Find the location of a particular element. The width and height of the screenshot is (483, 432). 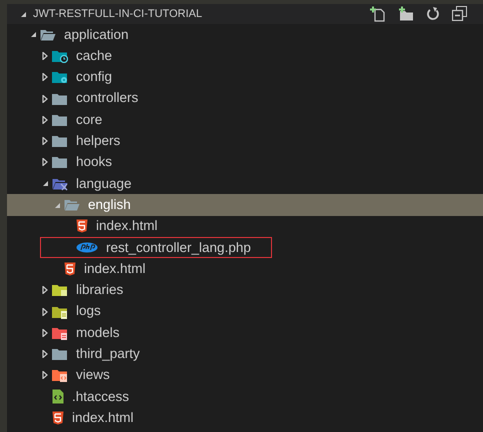

collapse-all-icon is located at coordinates (459, 13).